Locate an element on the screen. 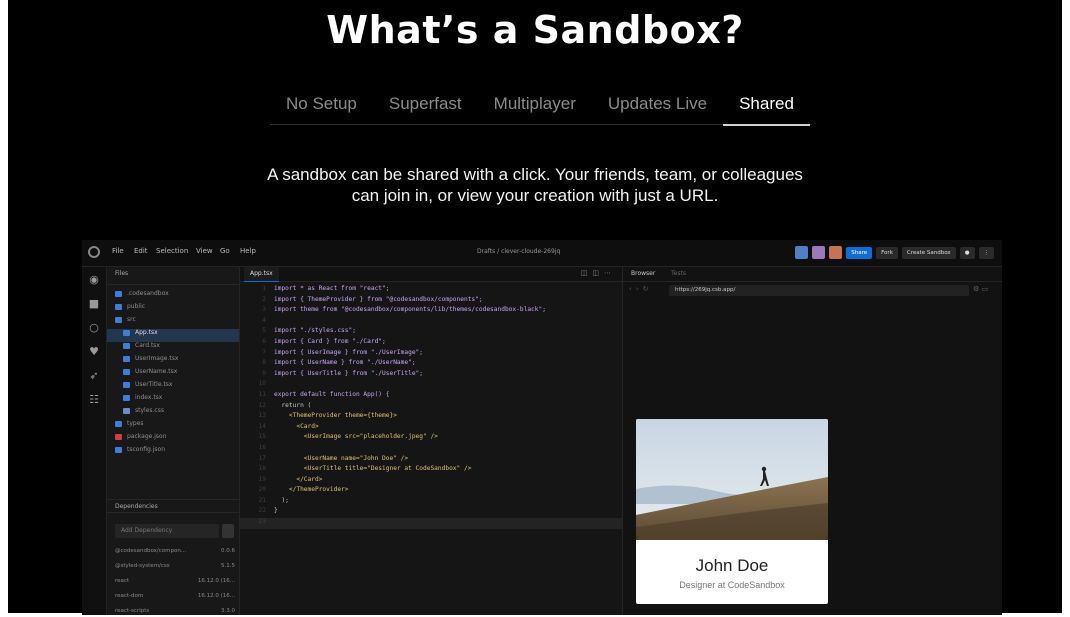 The image size is (1070, 617). preview-tabs: Browser Tests is located at coordinates (812, 274).